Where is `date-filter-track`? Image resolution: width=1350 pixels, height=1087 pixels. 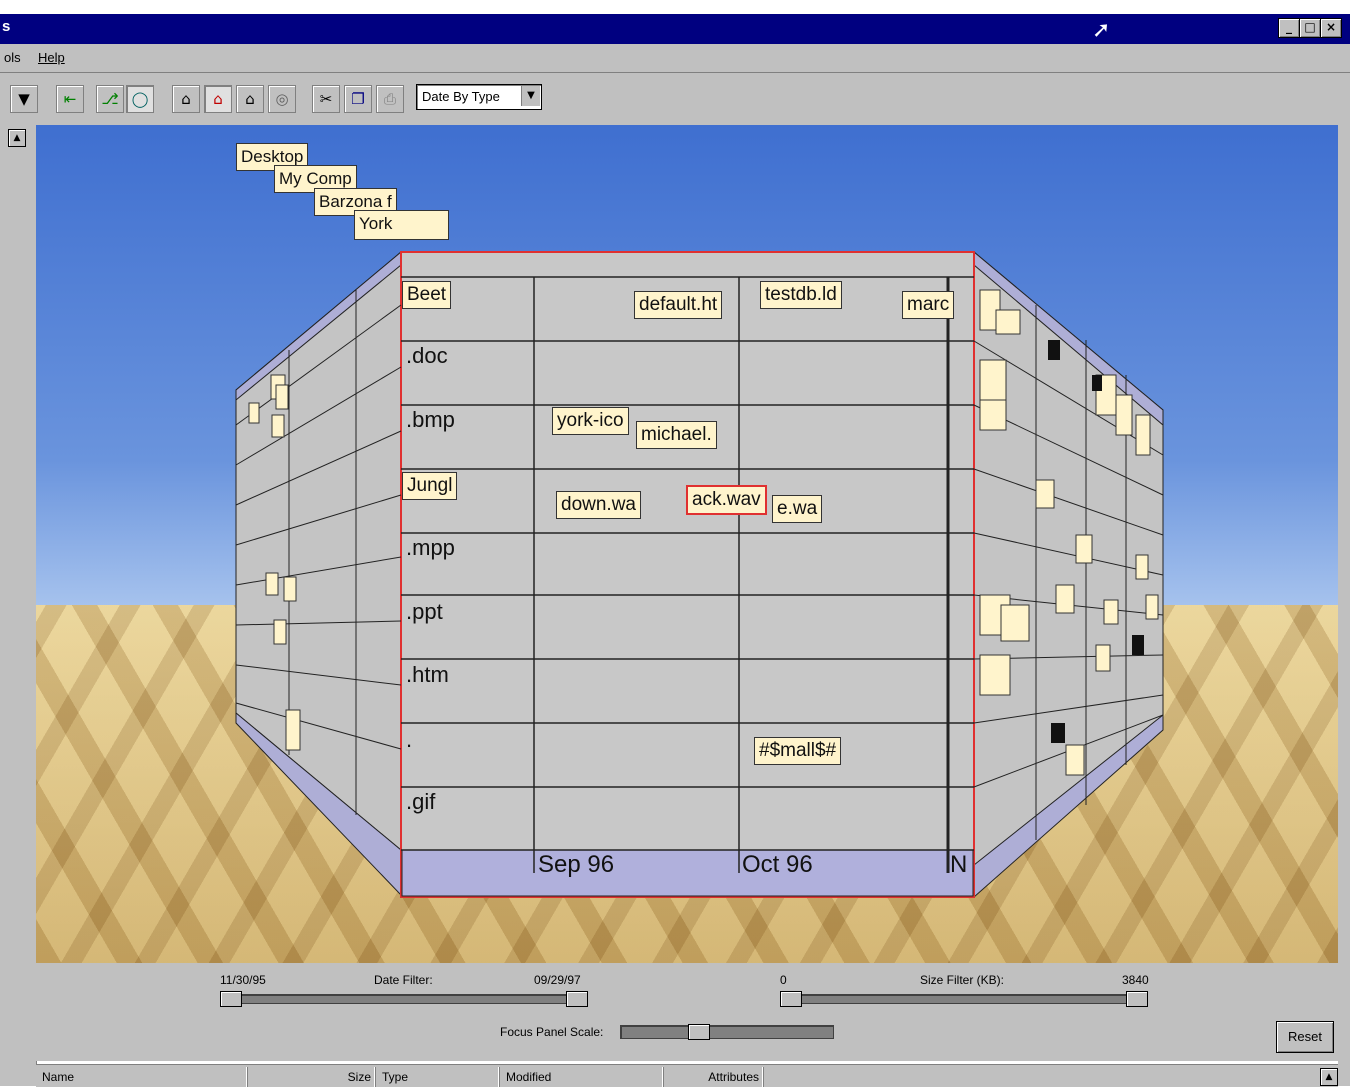 date-filter-track is located at coordinates (405, 999).